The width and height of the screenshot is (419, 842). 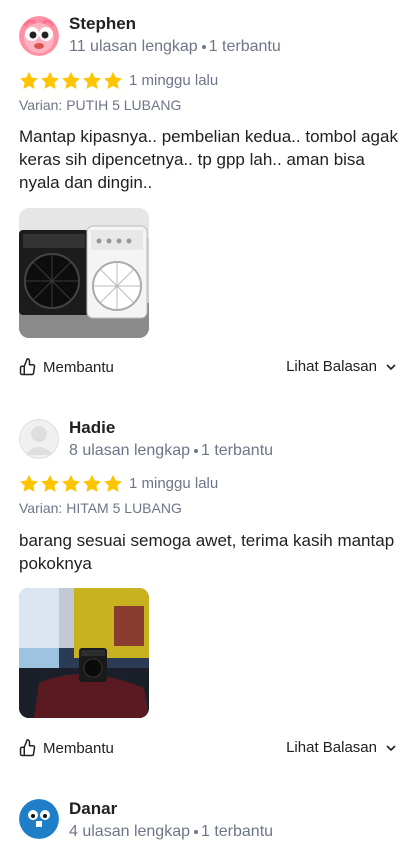 I want to click on separator-dot, so click(x=195, y=831).